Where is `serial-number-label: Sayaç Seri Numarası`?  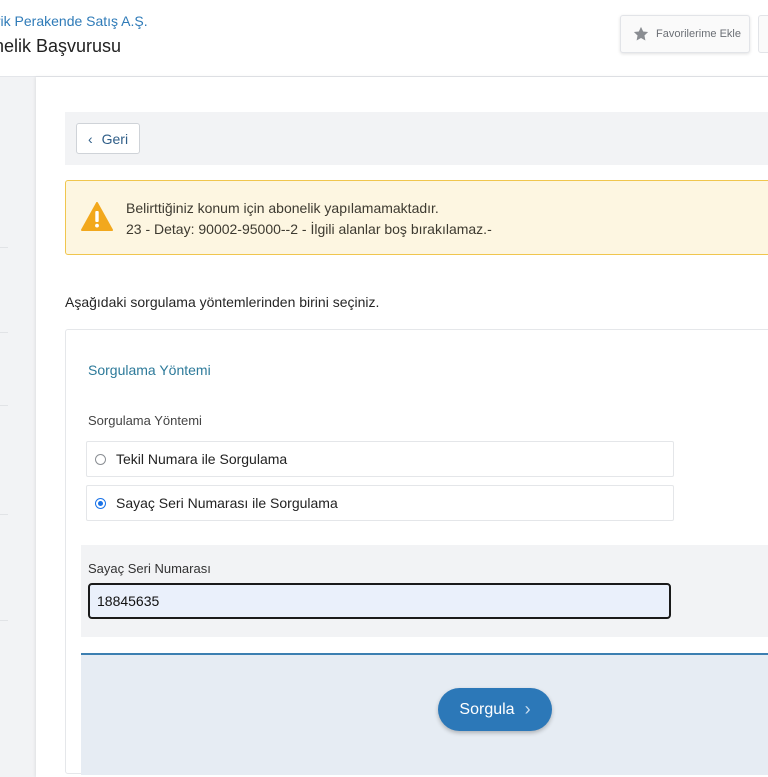 serial-number-label: Sayaç Seri Numarası is located at coordinates (149, 568).